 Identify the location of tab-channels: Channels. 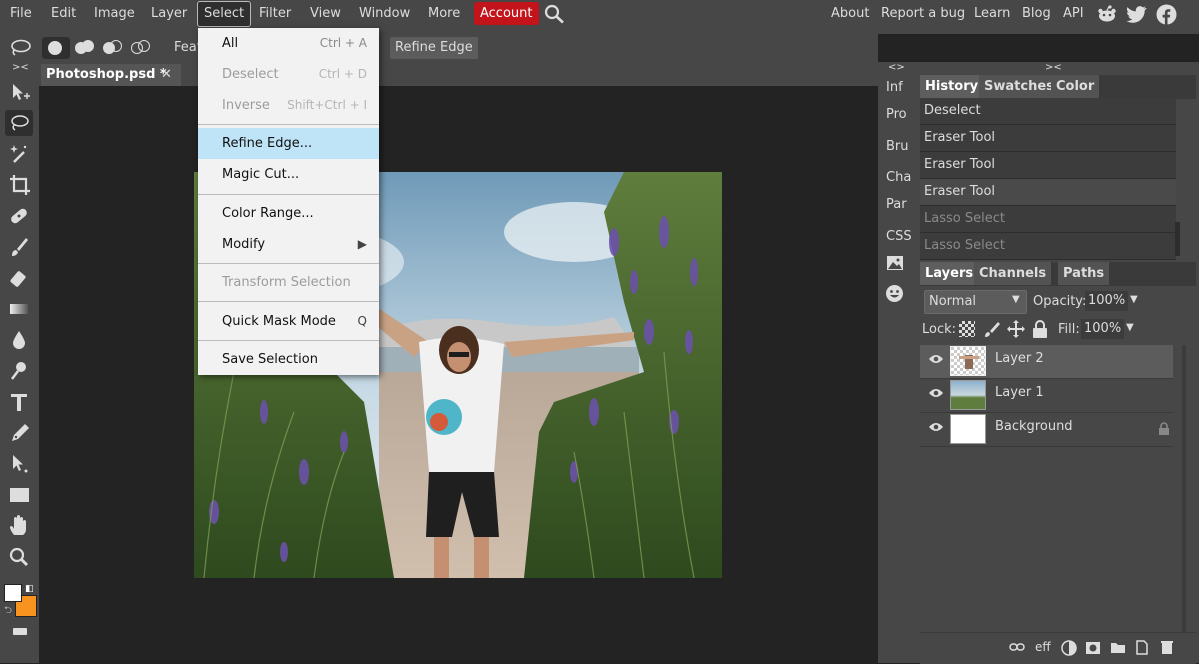
(1013, 273).